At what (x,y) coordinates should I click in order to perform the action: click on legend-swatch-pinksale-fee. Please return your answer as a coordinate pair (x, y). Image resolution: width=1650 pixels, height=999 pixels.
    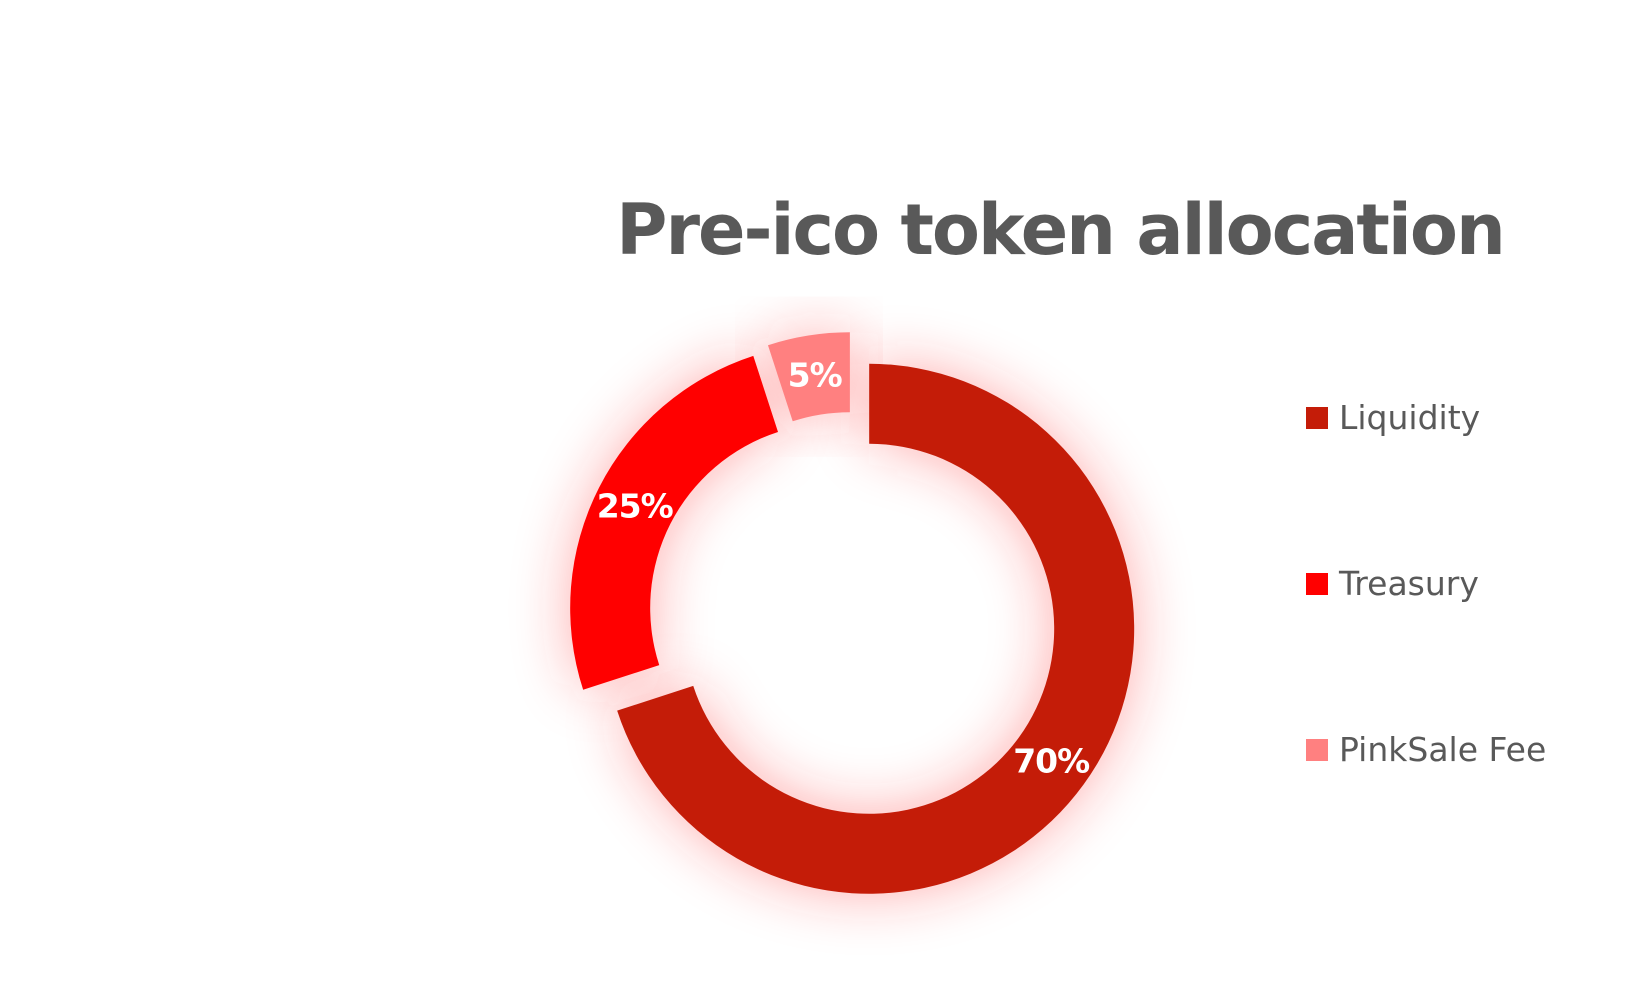
    Looking at the image, I should click on (1317, 749).